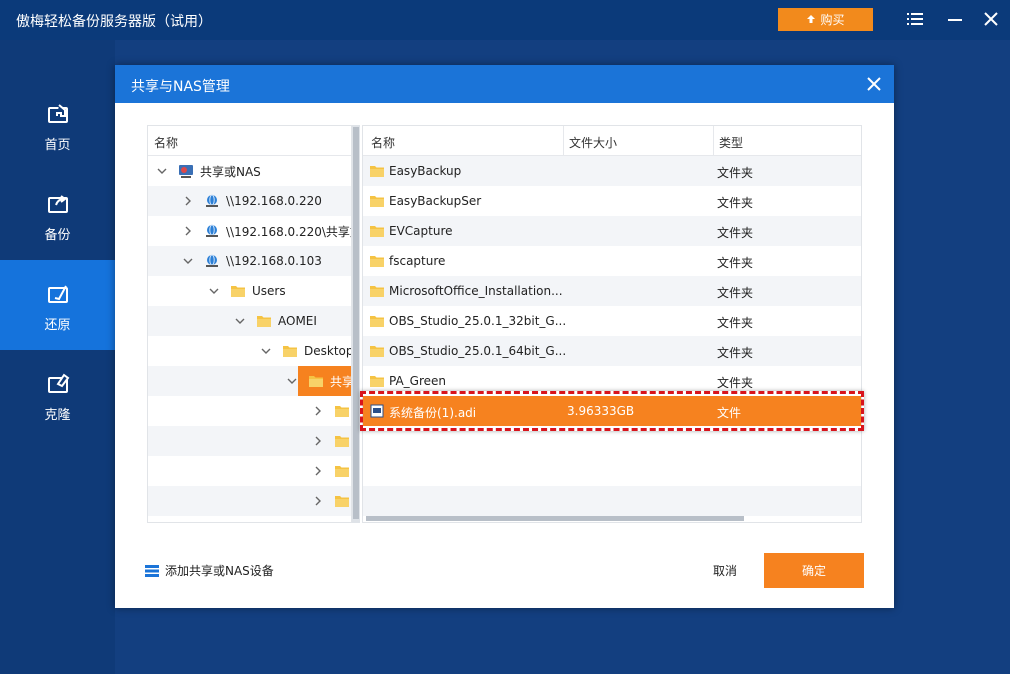 The height and width of the screenshot is (674, 1010). I want to click on tree-item-label: AOMEI, so click(297, 321).